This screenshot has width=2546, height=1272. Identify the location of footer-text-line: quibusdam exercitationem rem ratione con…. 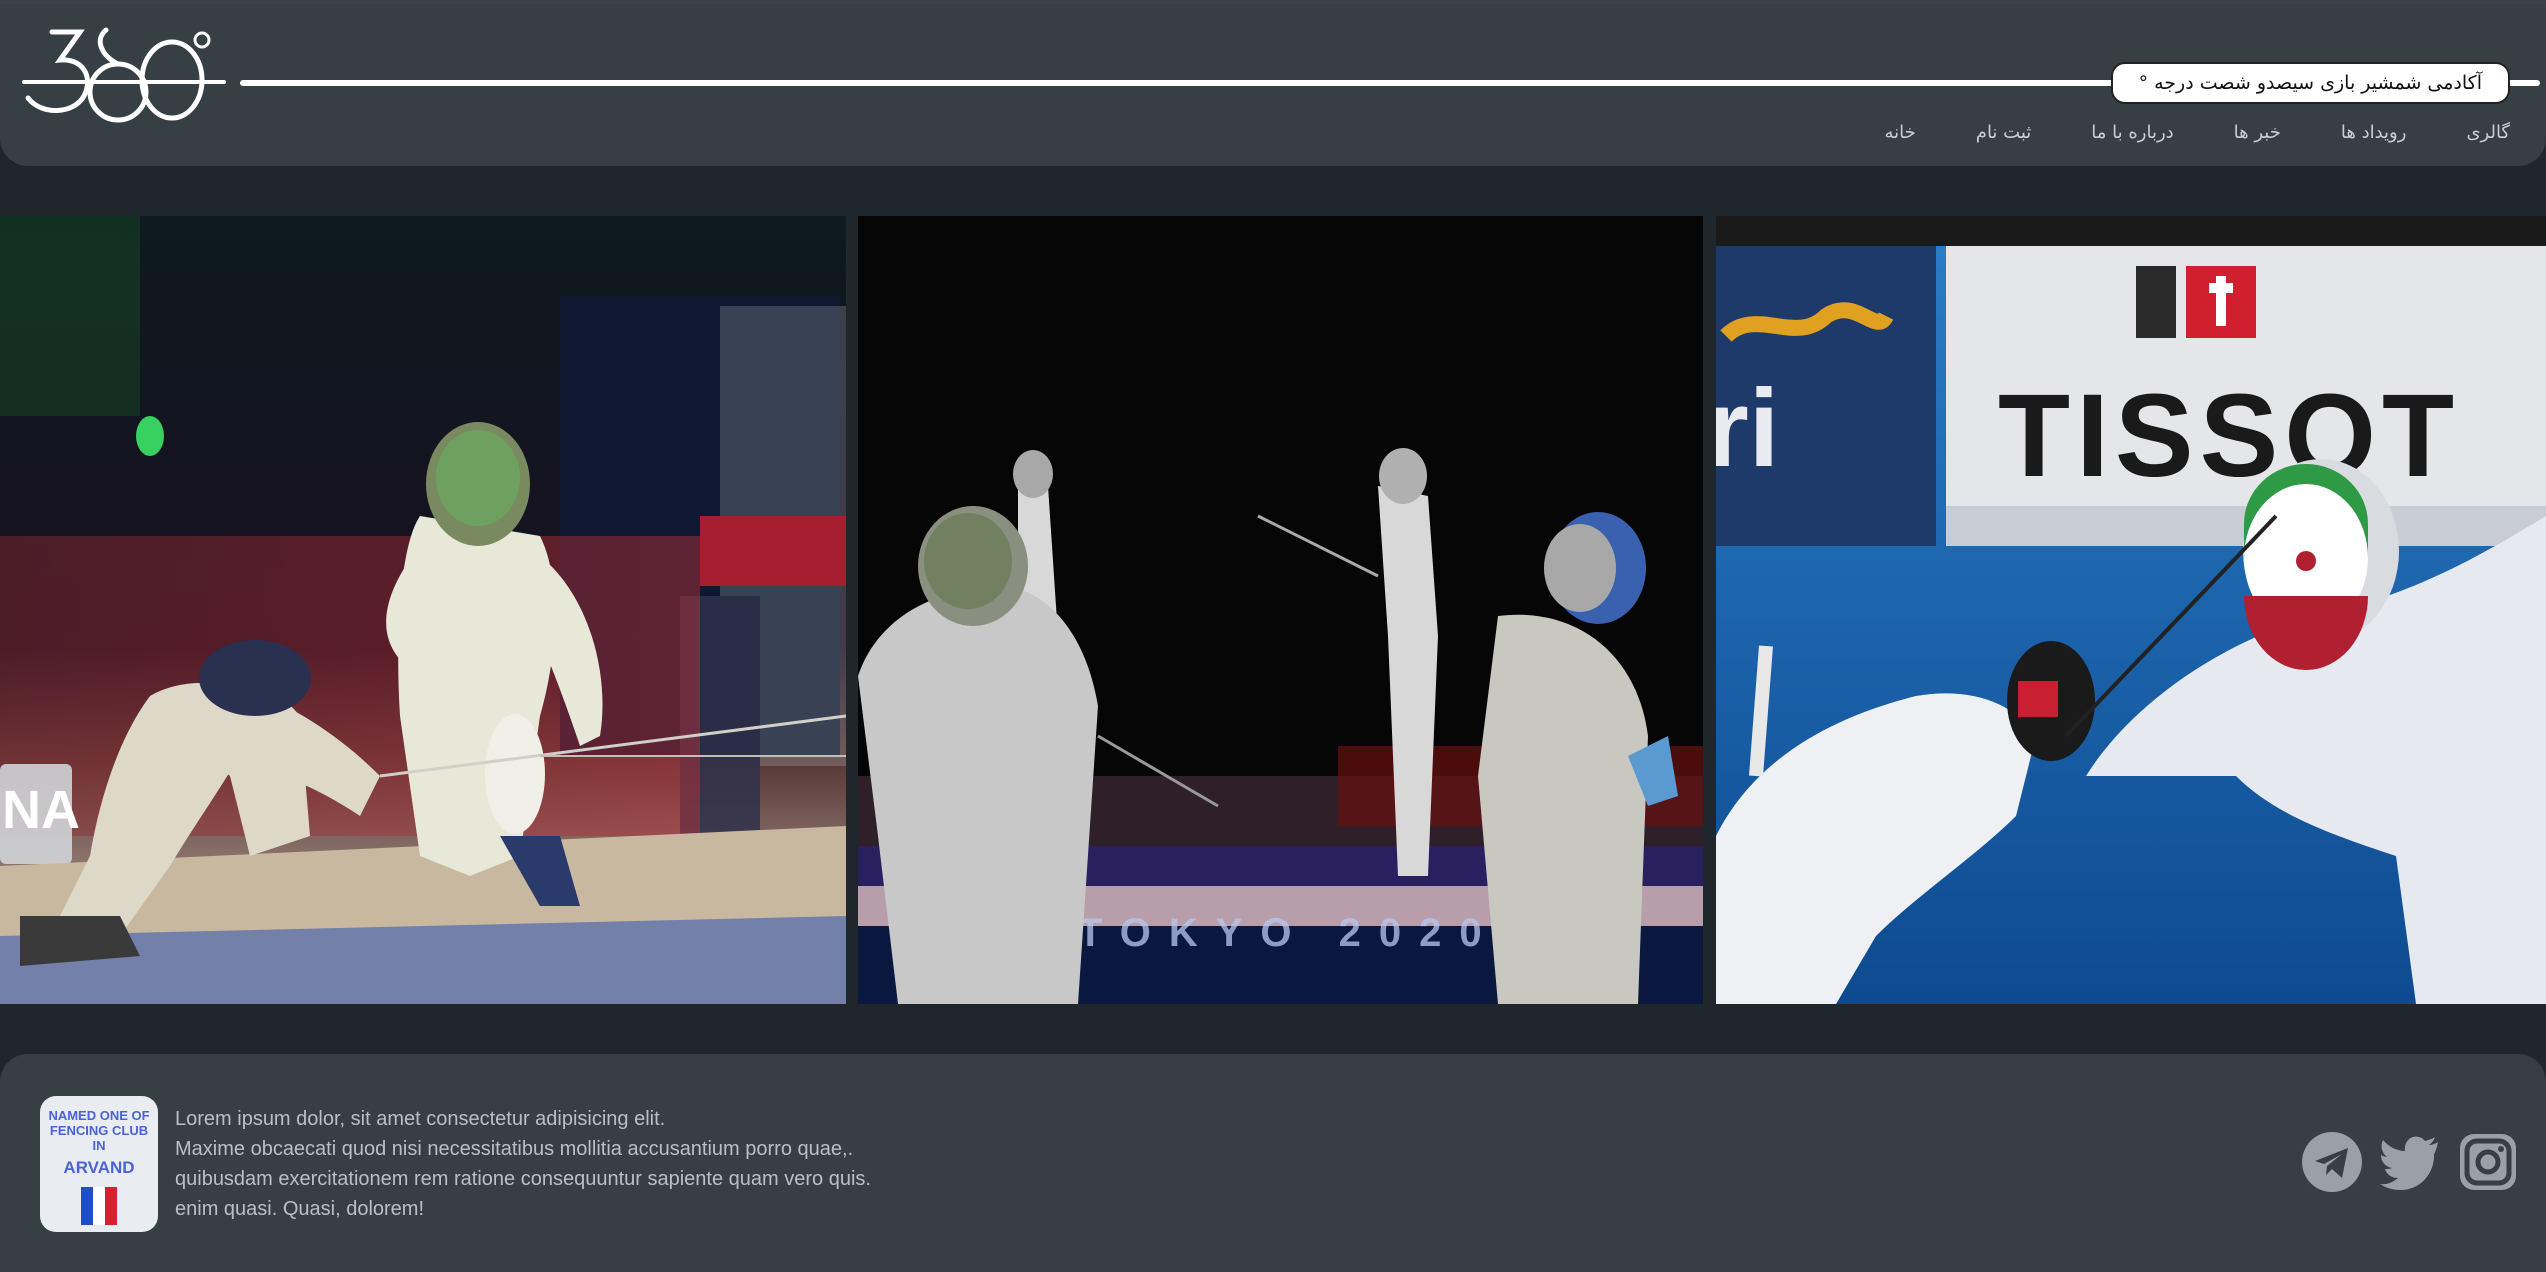
(523, 1179).